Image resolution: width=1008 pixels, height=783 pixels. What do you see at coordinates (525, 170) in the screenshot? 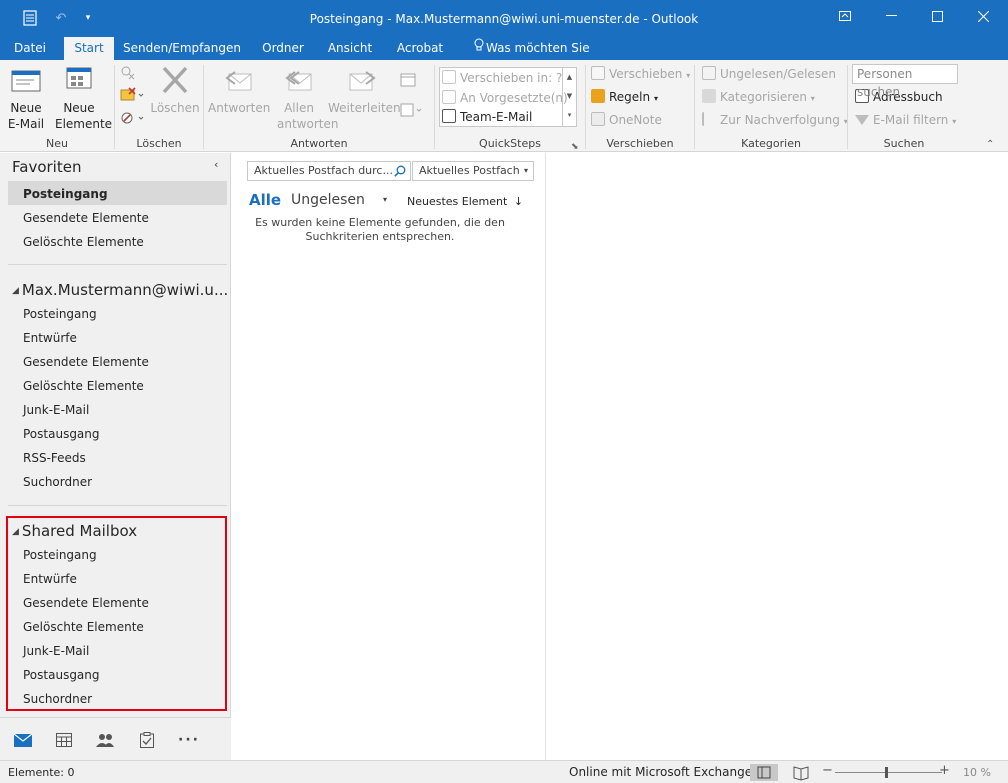
I see `chevron-down-icon: ▾` at bounding box center [525, 170].